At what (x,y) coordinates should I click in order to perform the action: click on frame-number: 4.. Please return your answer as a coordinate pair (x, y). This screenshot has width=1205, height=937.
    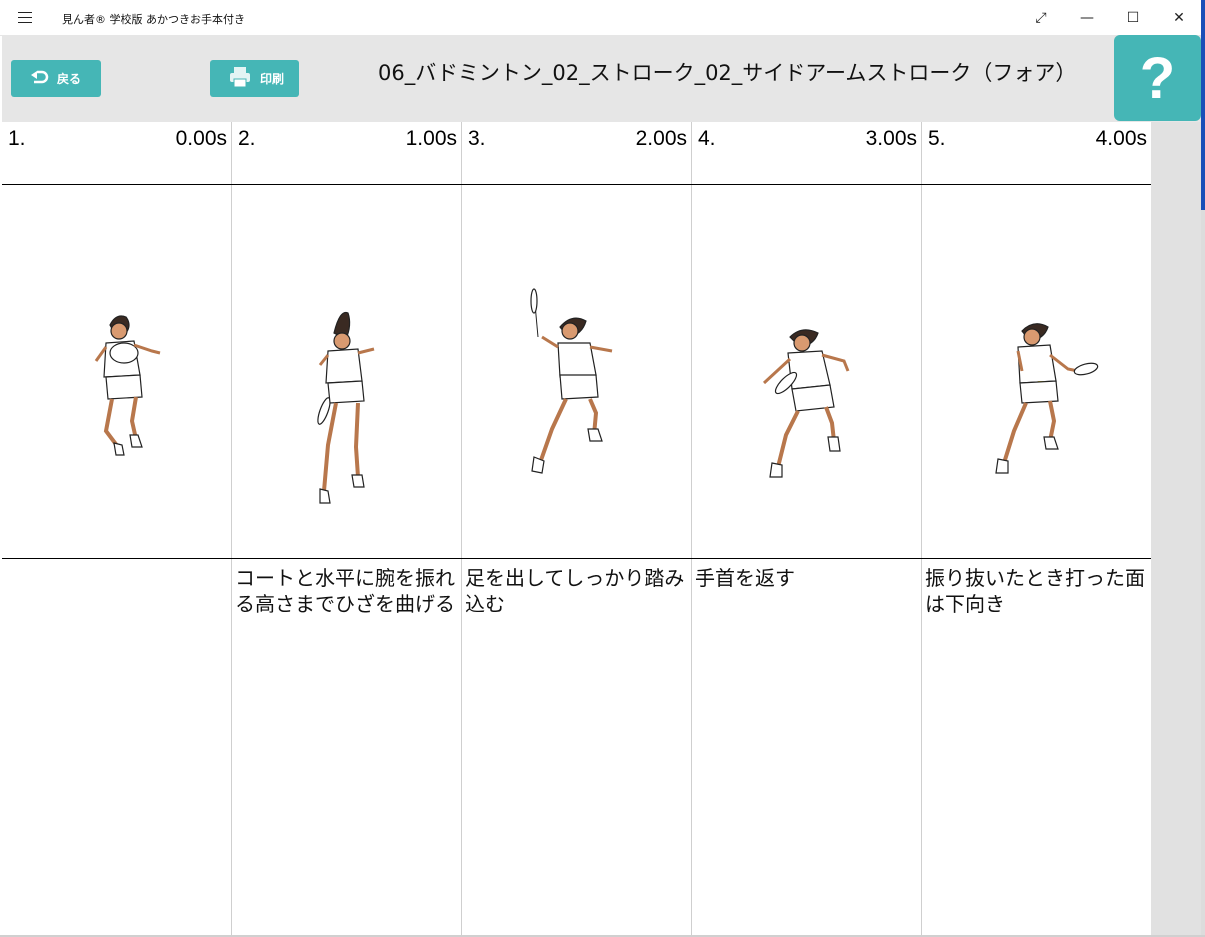
    Looking at the image, I should click on (707, 138).